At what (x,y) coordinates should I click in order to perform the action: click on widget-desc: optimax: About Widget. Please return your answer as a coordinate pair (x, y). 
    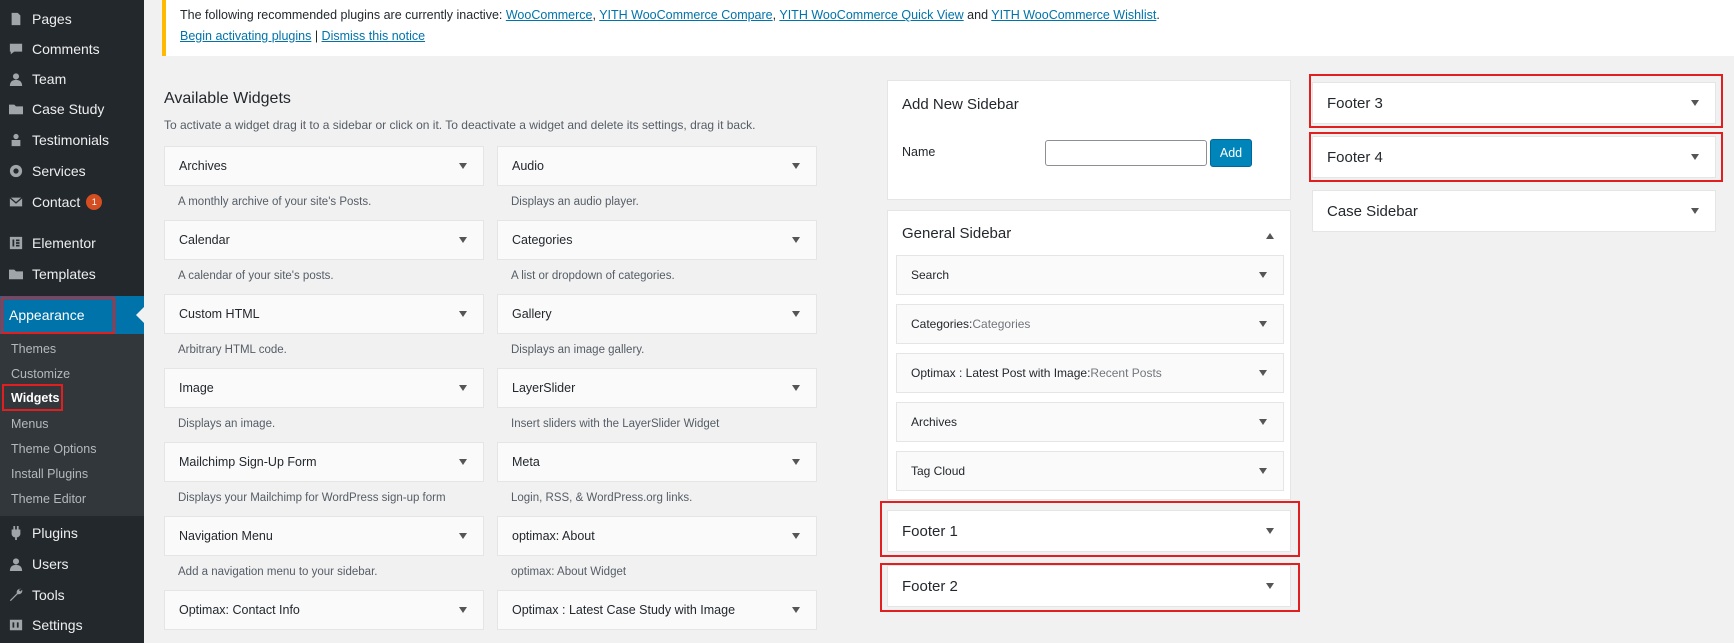
    Looking at the image, I should click on (569, 572).